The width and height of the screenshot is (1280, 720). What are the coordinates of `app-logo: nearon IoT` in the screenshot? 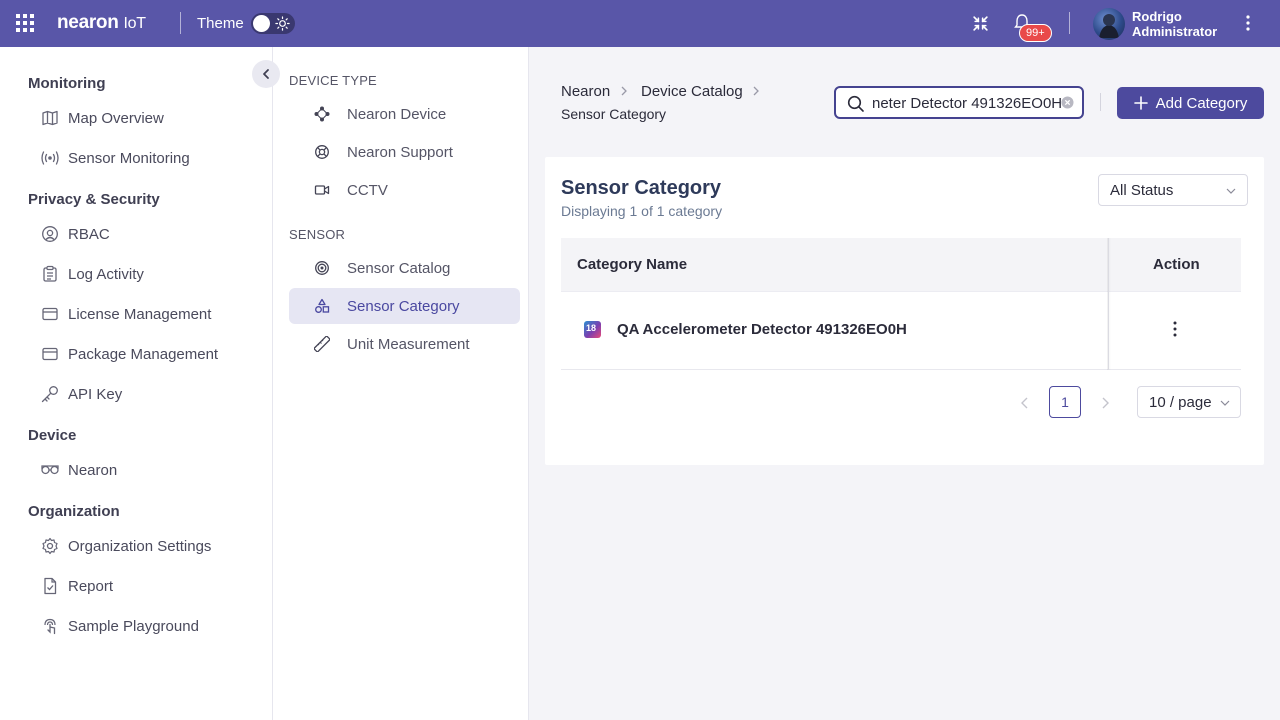 It's located at (101, 23).